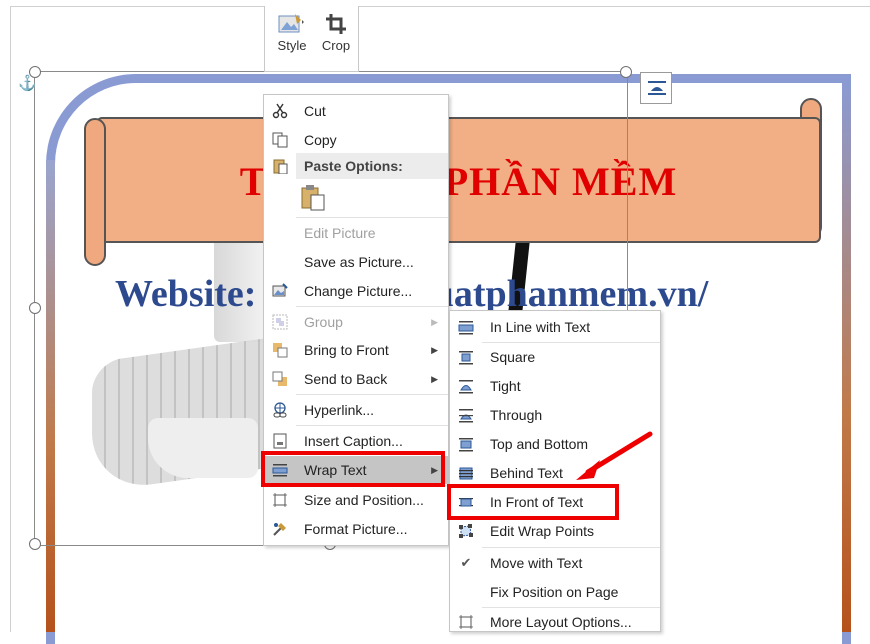  Describe the element at coordinates (346, 350) in the screenshot. I see `bring-to-front-label: Bring to Front` at that location.